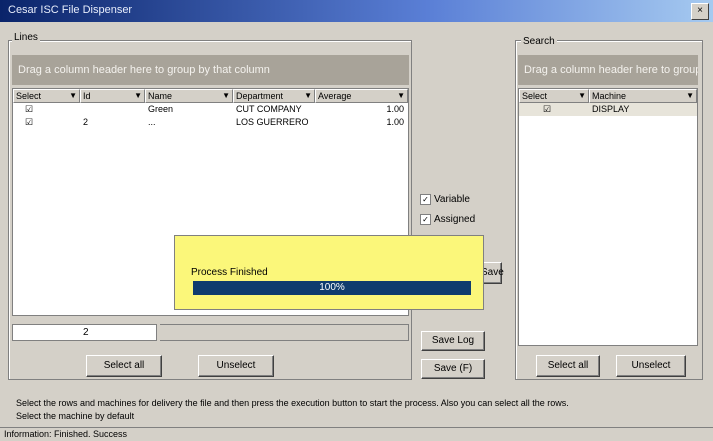  What do you see at coordinates (356, 11) in the screenshot?
I see `title-bar: Cesar ISC File Dispenser ×` at bounding box center [356, 11].